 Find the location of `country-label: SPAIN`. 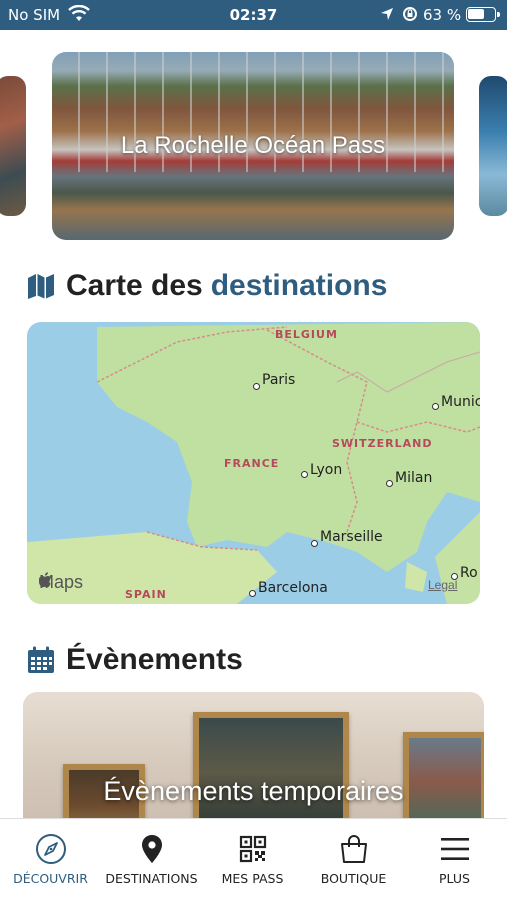

country-label: SPAIN is located at coordinates (146, 594).